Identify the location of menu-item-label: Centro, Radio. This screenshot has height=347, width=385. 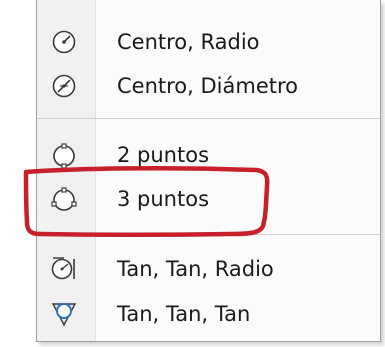
(188, 42).